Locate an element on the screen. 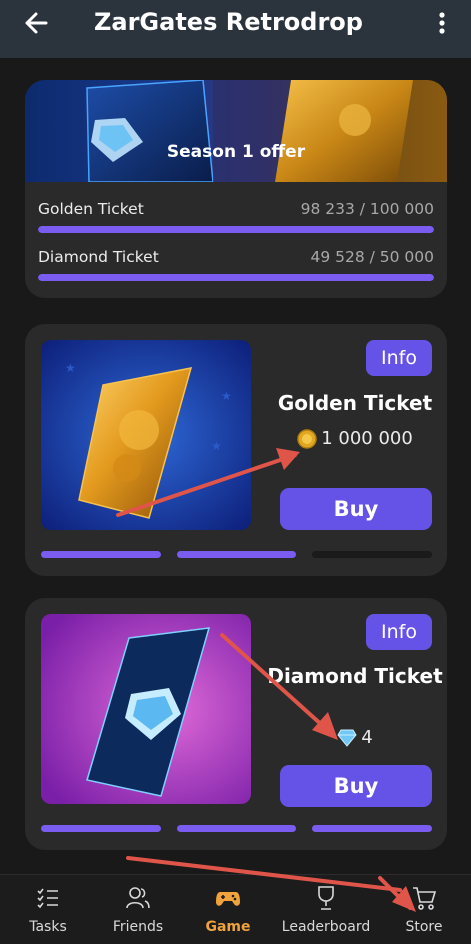 The height and width of the screenshot is (944, 471). nav-item-store: Store is located at coordinates (424, 909).